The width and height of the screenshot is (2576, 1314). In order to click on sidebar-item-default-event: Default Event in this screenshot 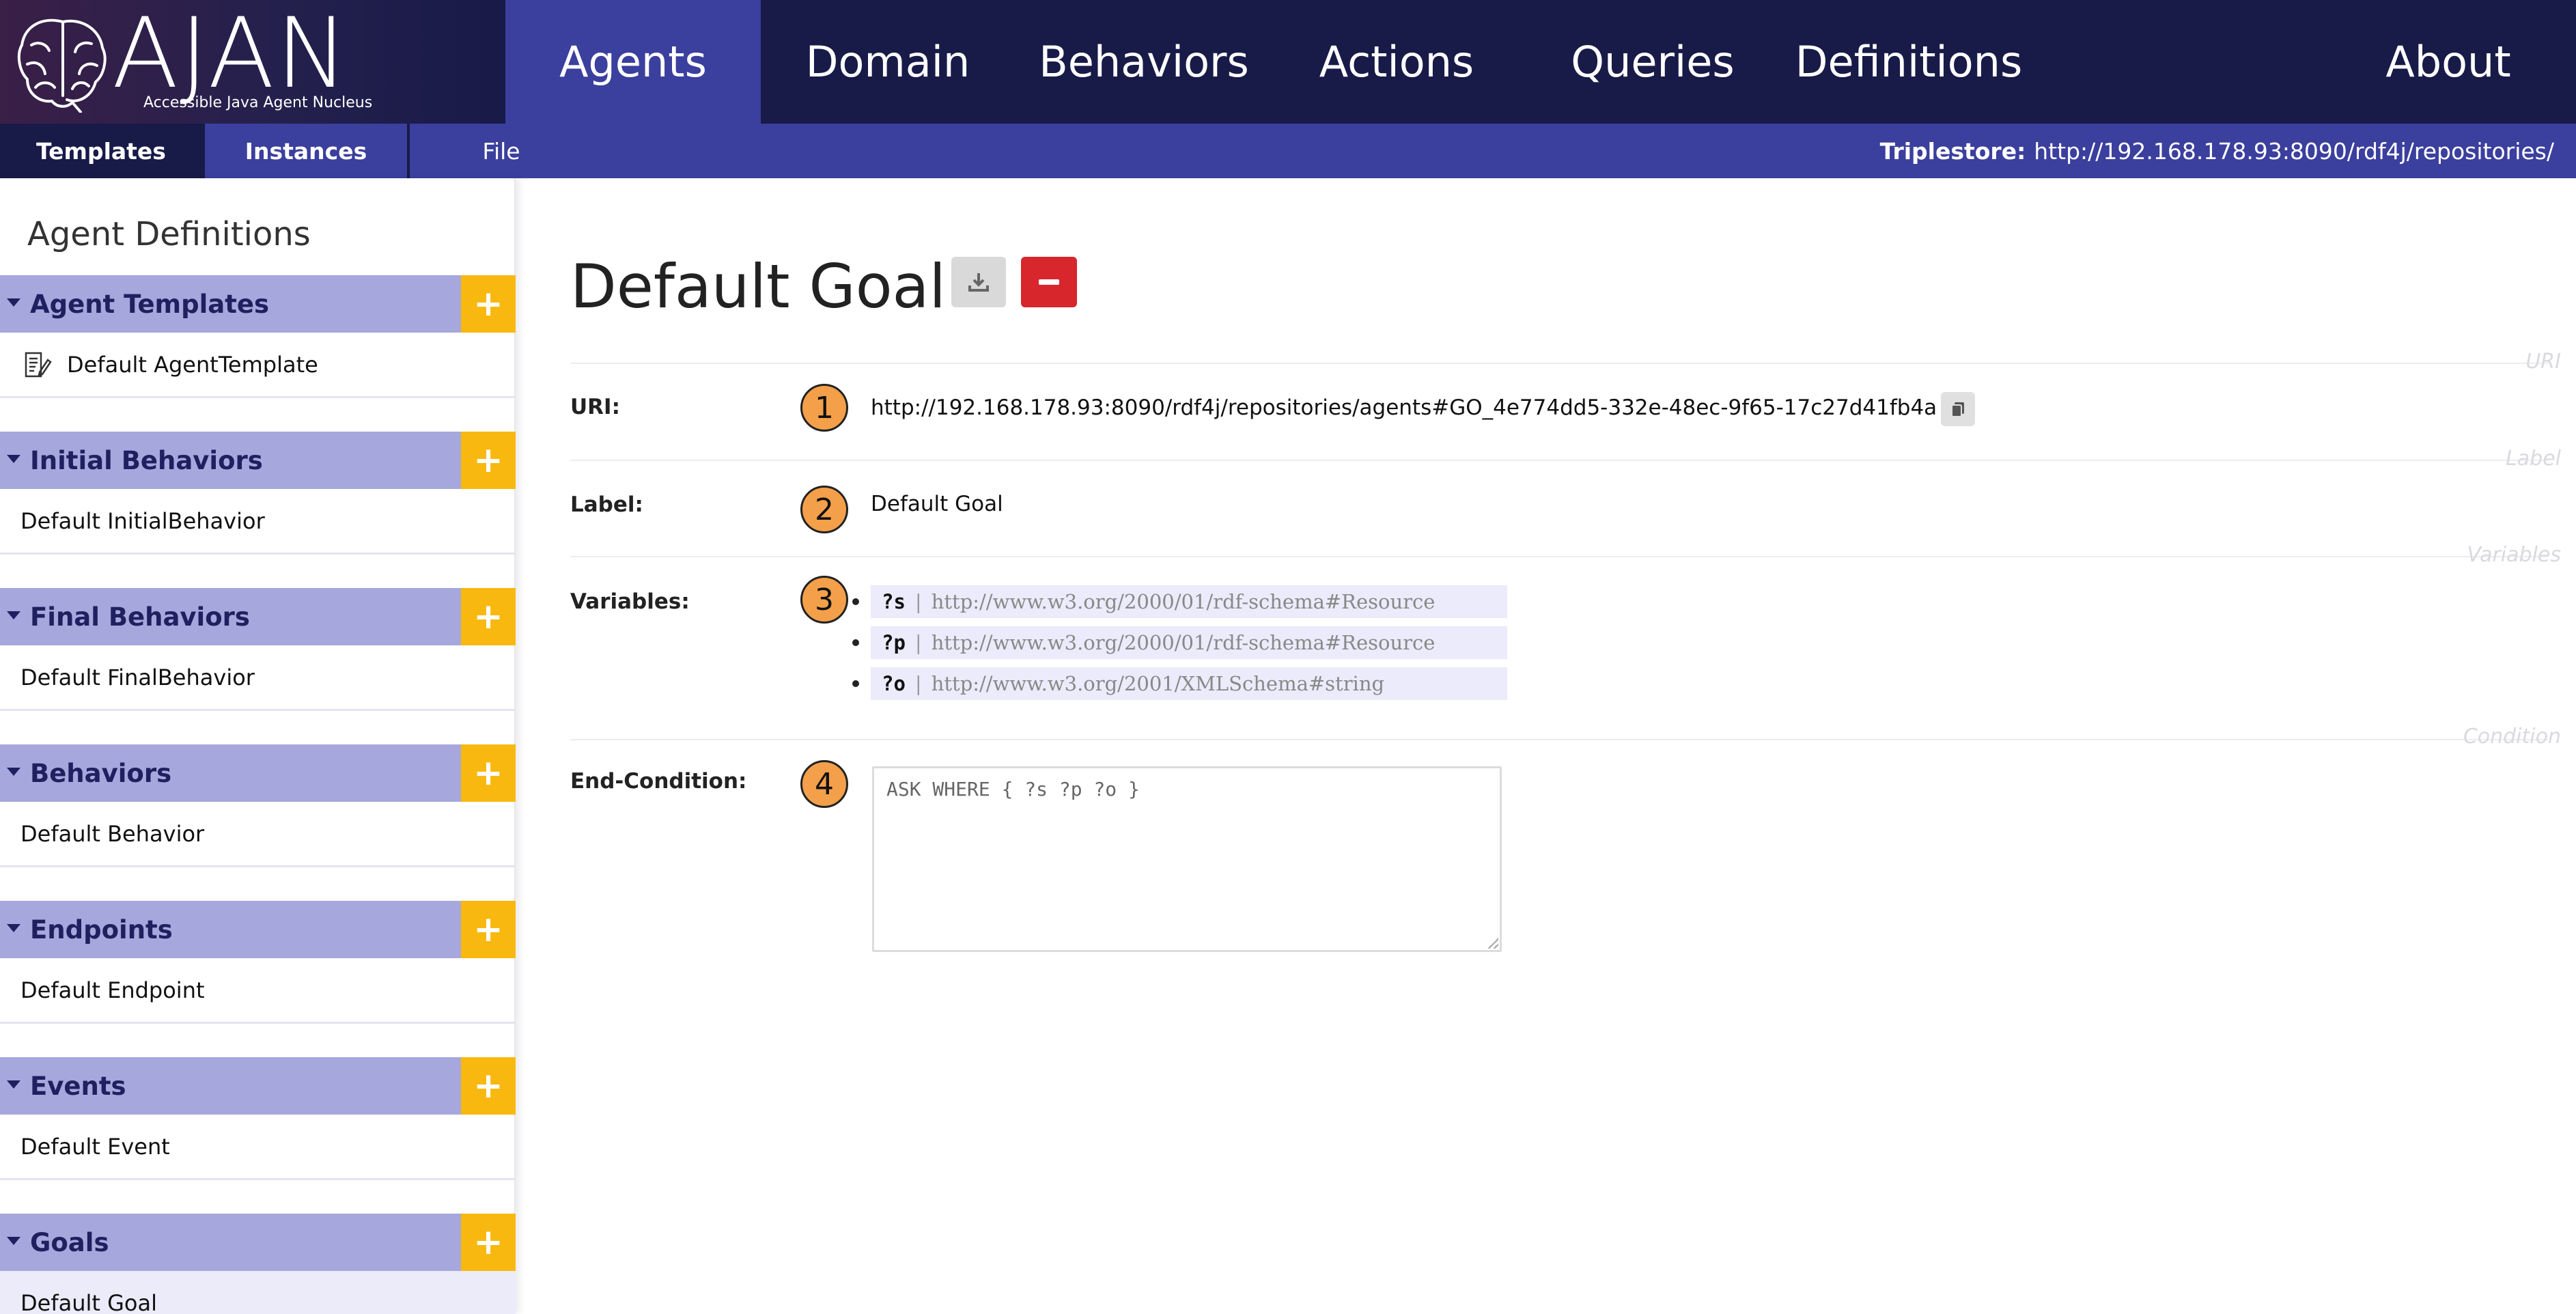, I will do `click(258, 1147)`.